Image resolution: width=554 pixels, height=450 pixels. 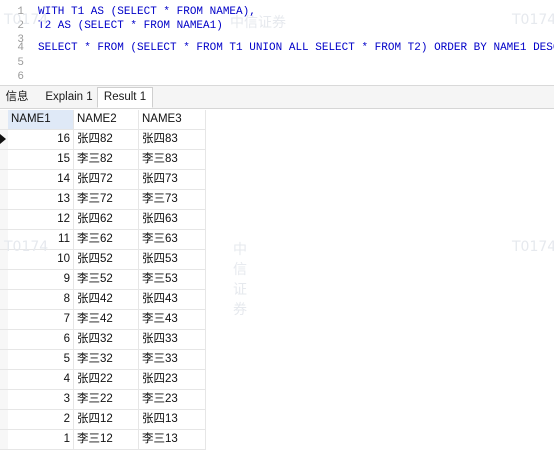 I want to click on cell-name1: 15, so click(x=41, y=160).